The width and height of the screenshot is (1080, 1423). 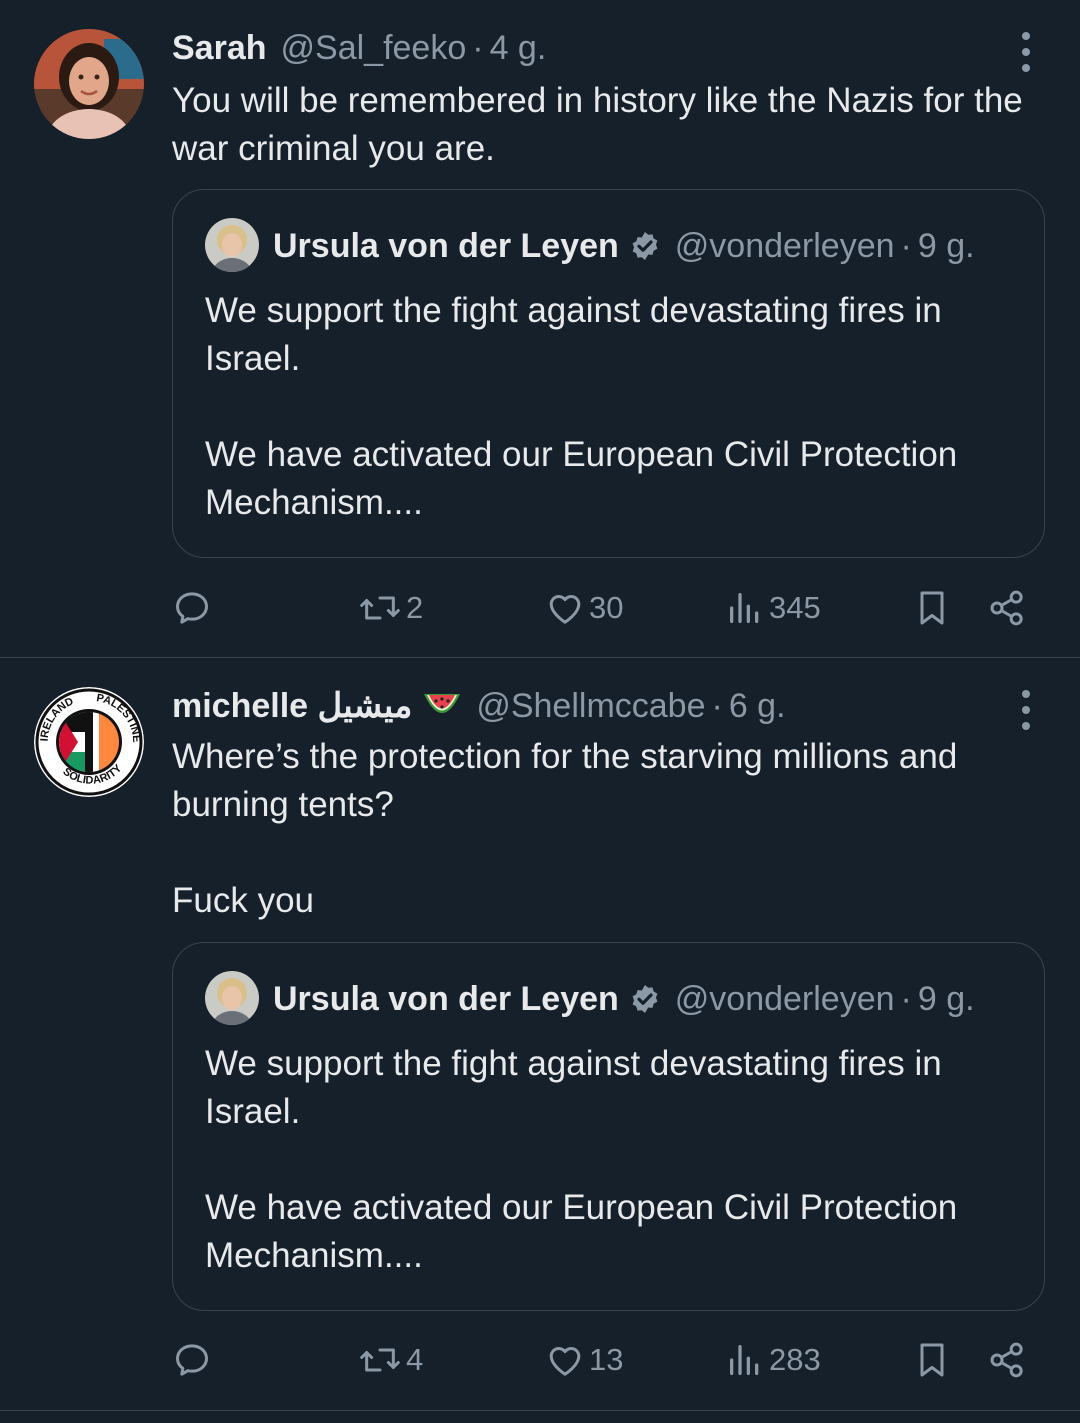 What do you see at coordinates (584, 1360) in the screenshot?
I see `like-button: 13` at bounding box center [584, 1360].